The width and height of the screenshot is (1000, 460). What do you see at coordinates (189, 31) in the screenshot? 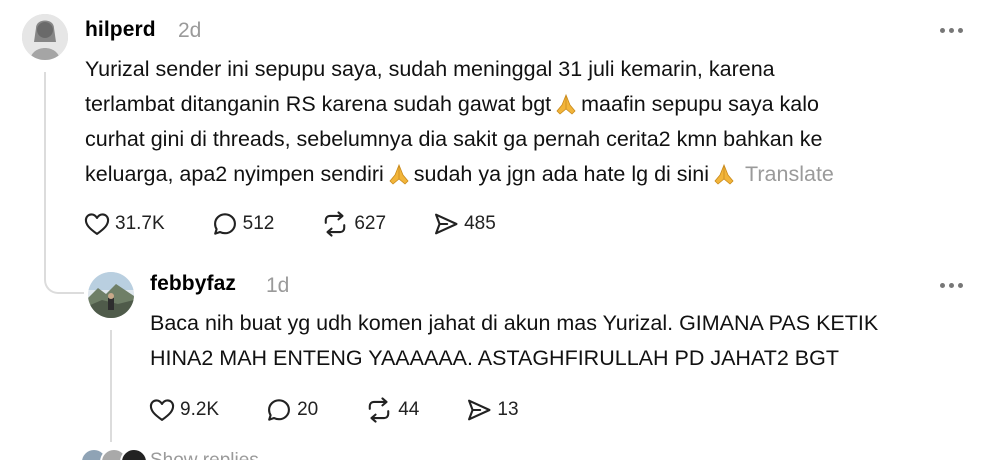
I see `post-timestamp: 2d` at bounding box center [189, 31].